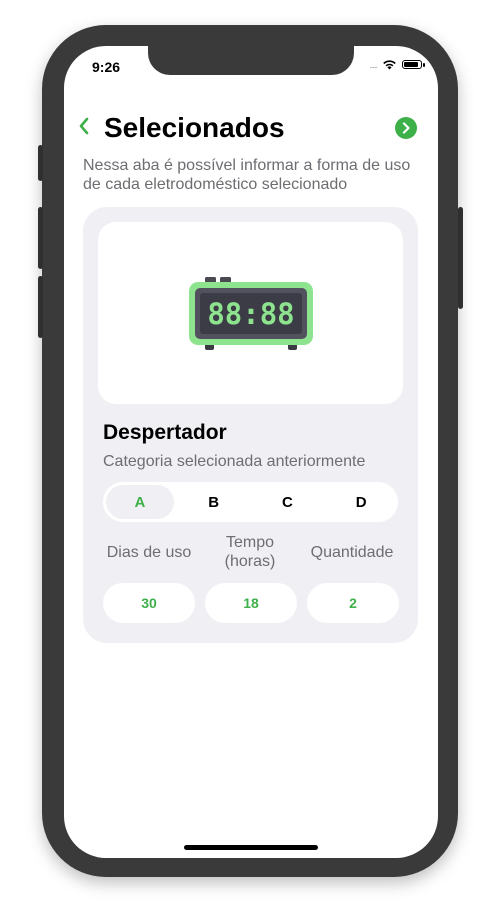  Describe the element at coordinates (40, 238) in the screenshot. I see `volume-up-button` at that location.